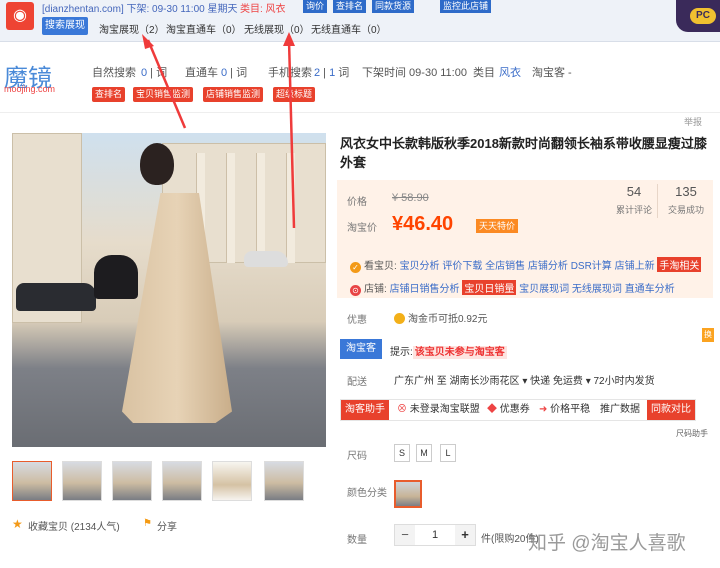  What do you see at coordinates (219, 130) in the screenshot?
I see `annotation-arrows` at bounding box center [219, 130].